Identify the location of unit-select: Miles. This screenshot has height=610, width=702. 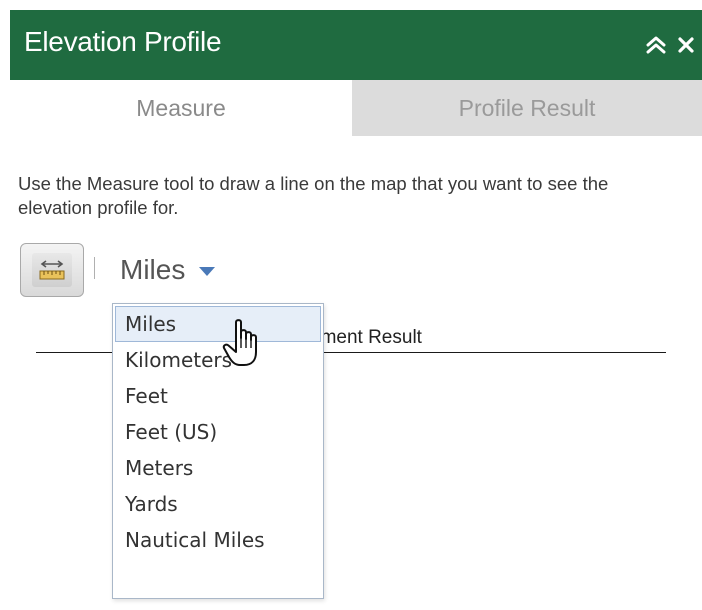
(168, 270).